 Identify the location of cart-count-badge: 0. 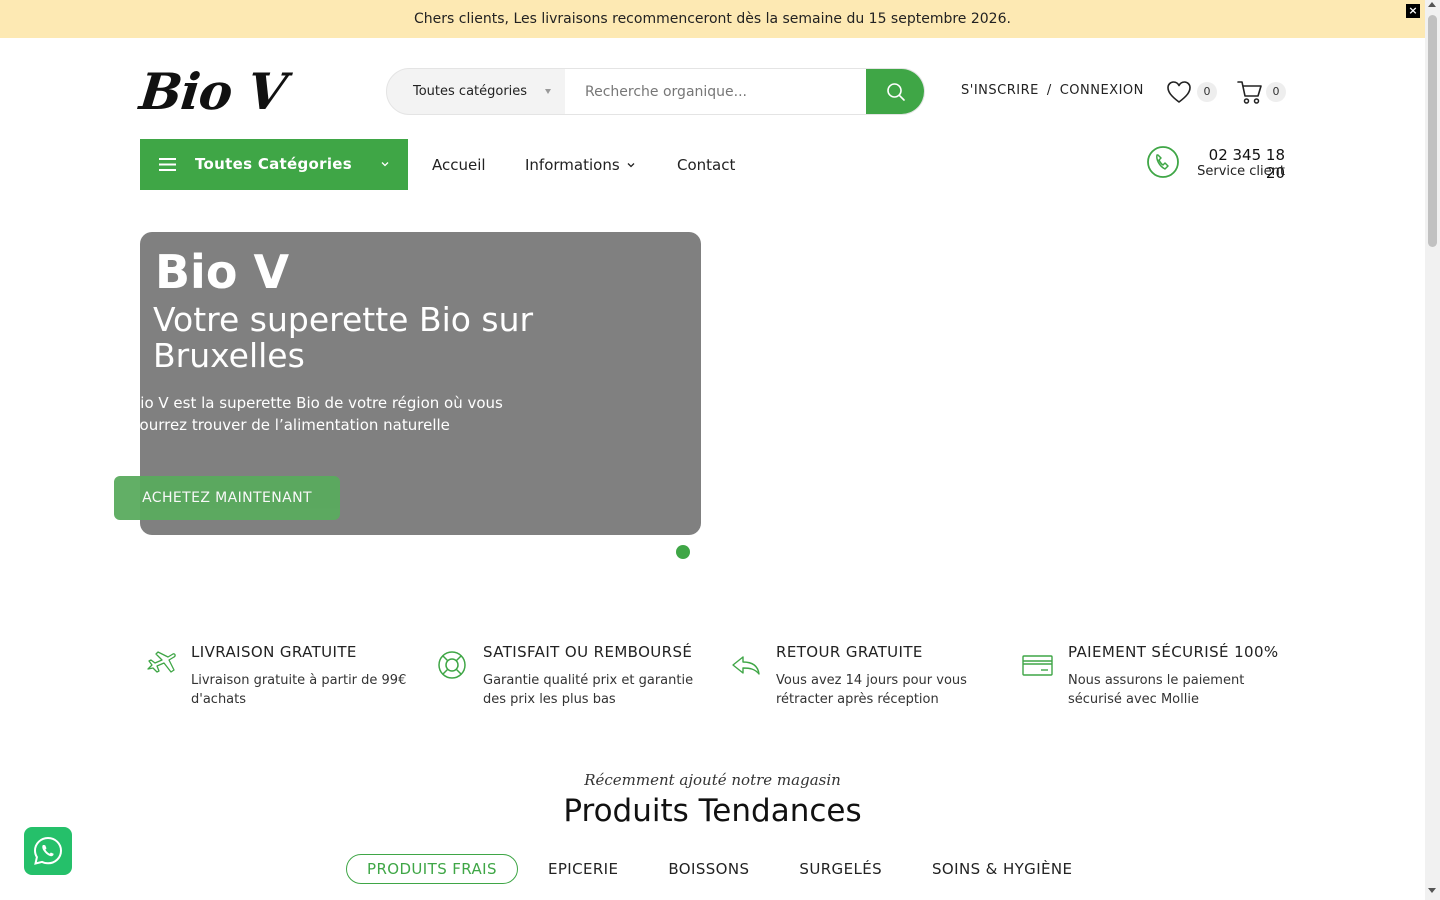
(1276, 92).